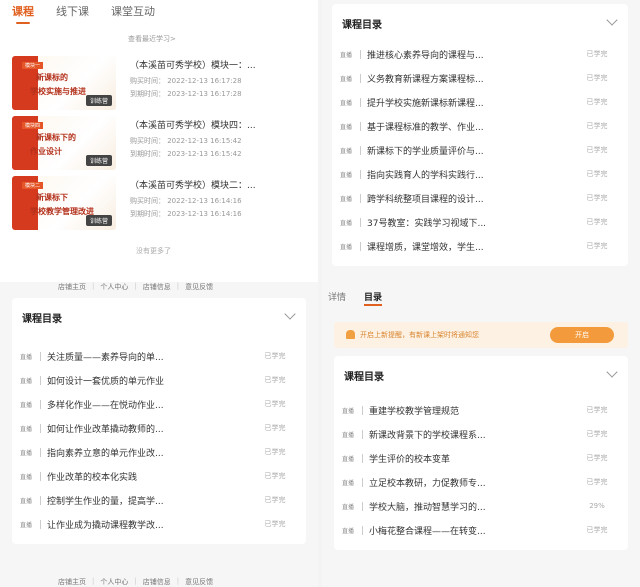 The width and height of the screenshot is (640, 587). Describe the element at coordinates (480, 150) in the screenshot. I see `catalog-row: 直播 新课标下的学业质量评价与... 已学完` at that location.